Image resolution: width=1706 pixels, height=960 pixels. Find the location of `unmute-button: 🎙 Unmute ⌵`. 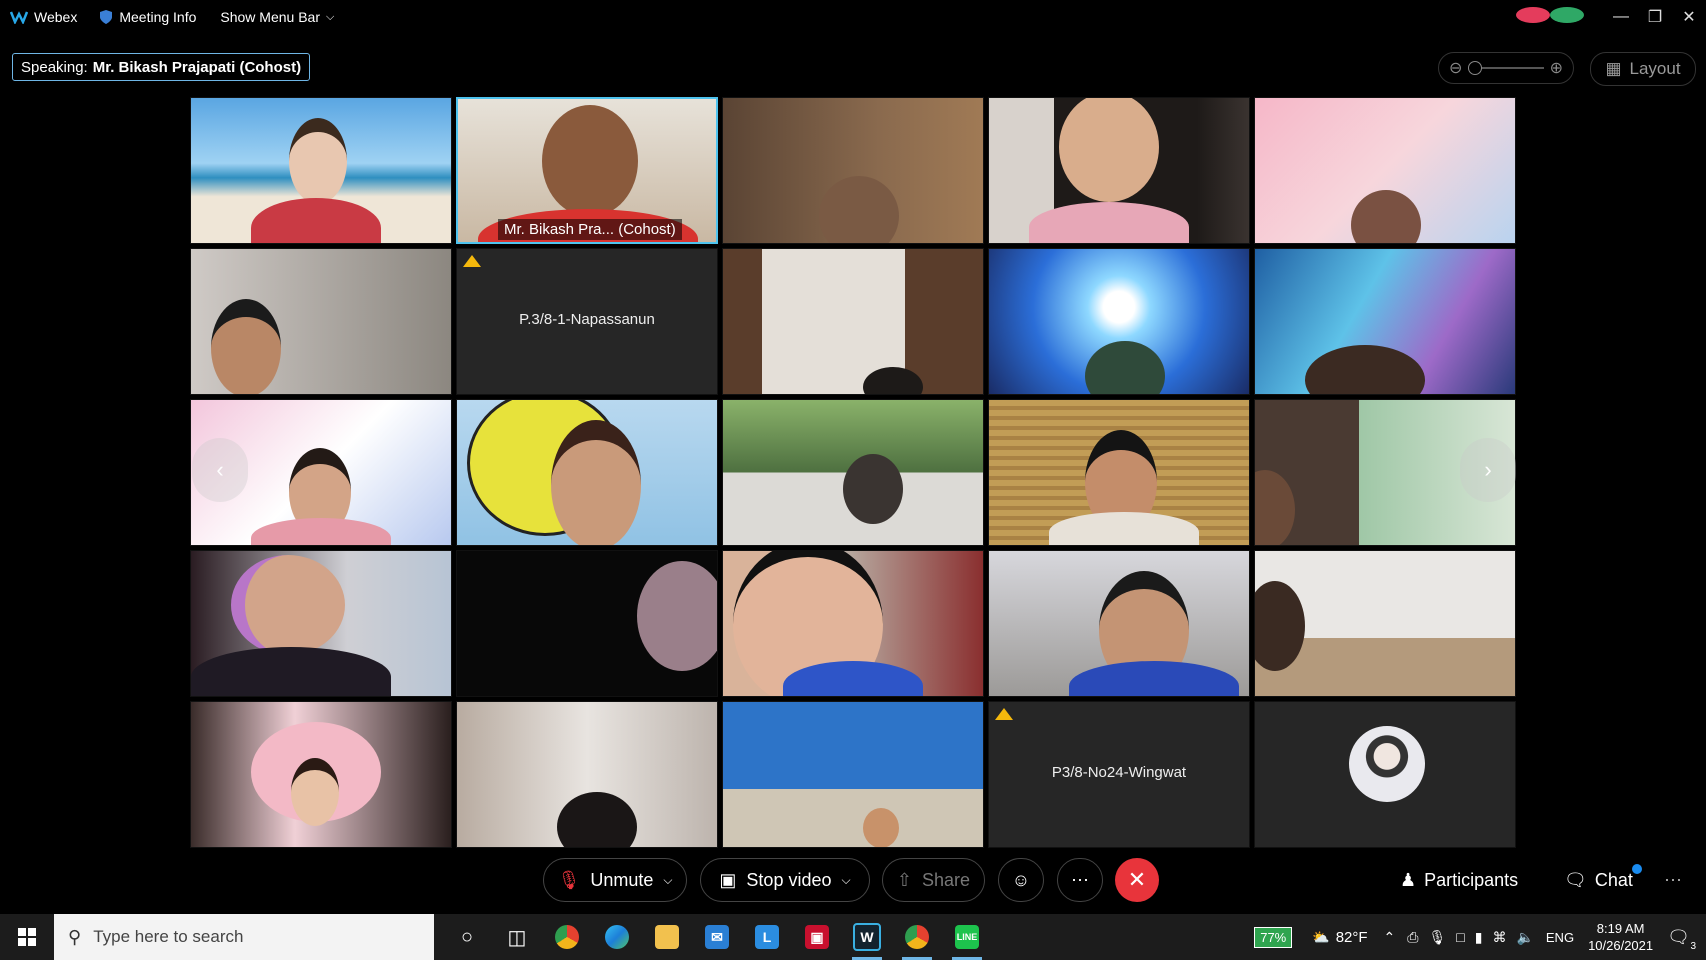

unmute-button: 🎙 Unmute ⌵ is located at coordinates (615, 880).